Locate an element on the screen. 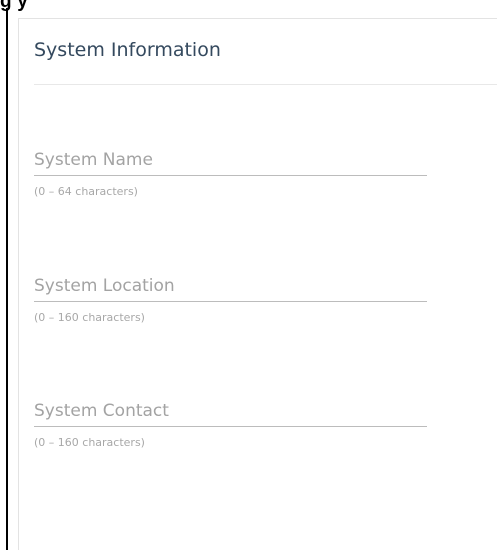  panel-divider is located at coordinates (265, 84).